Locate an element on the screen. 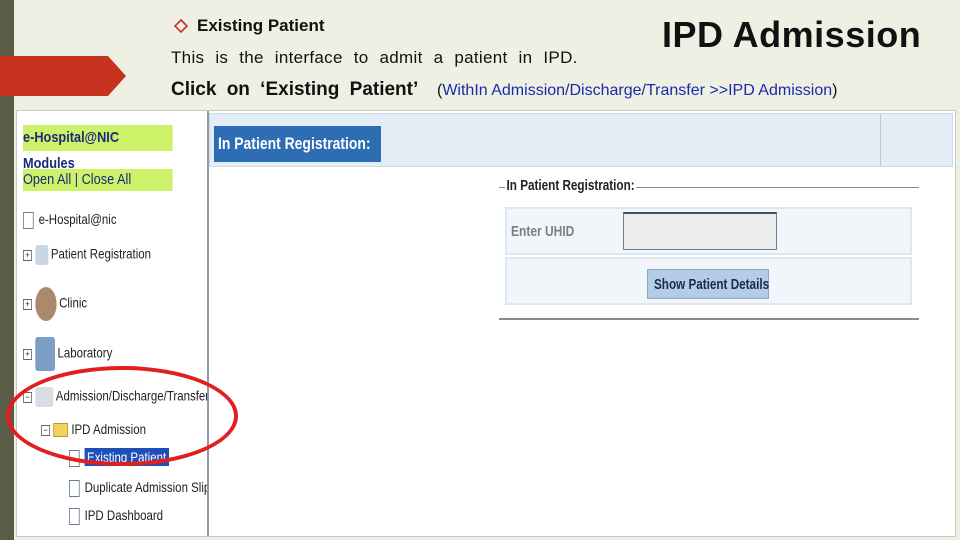  tree-root-label: e-Hospital@nic is located at coordinates (77, 219).